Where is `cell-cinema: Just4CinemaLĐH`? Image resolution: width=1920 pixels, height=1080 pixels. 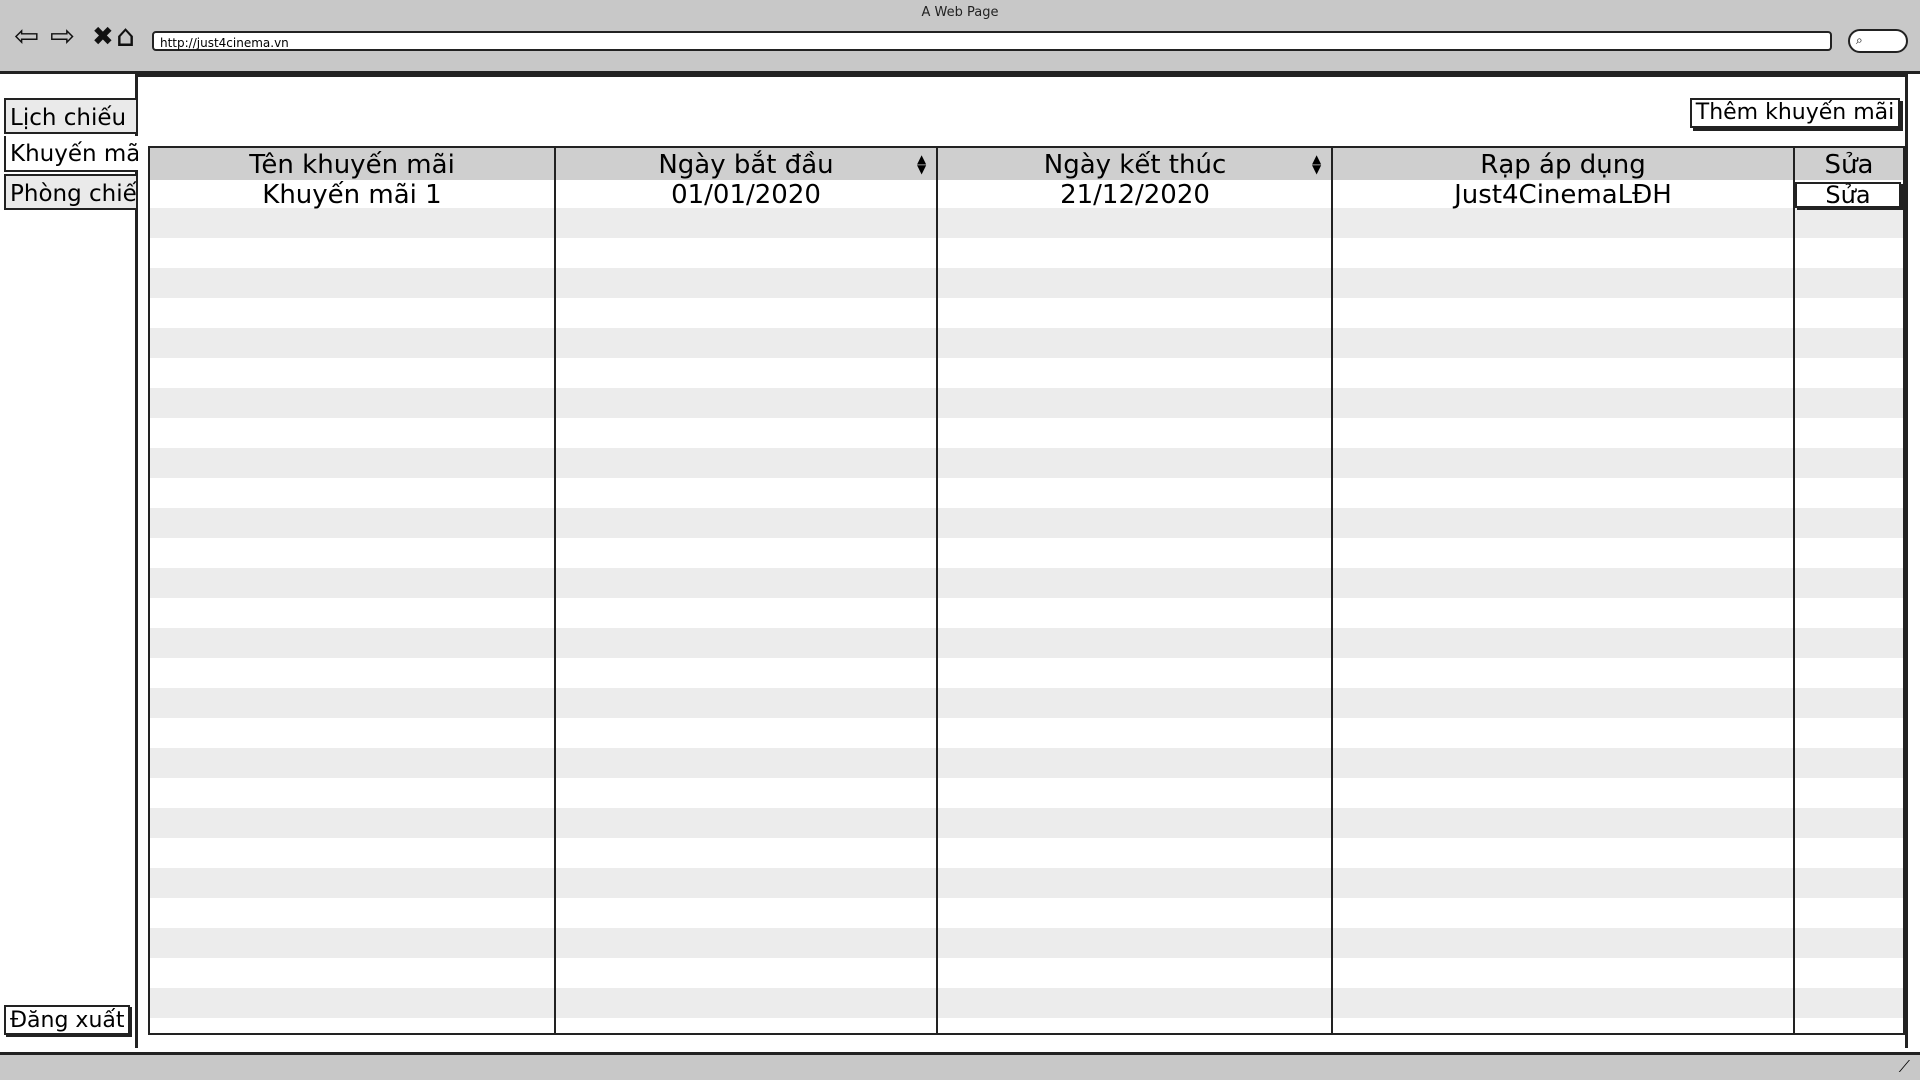 cell-cinema: Just4CinemaLĐH is located at coordinates (1563, 195).